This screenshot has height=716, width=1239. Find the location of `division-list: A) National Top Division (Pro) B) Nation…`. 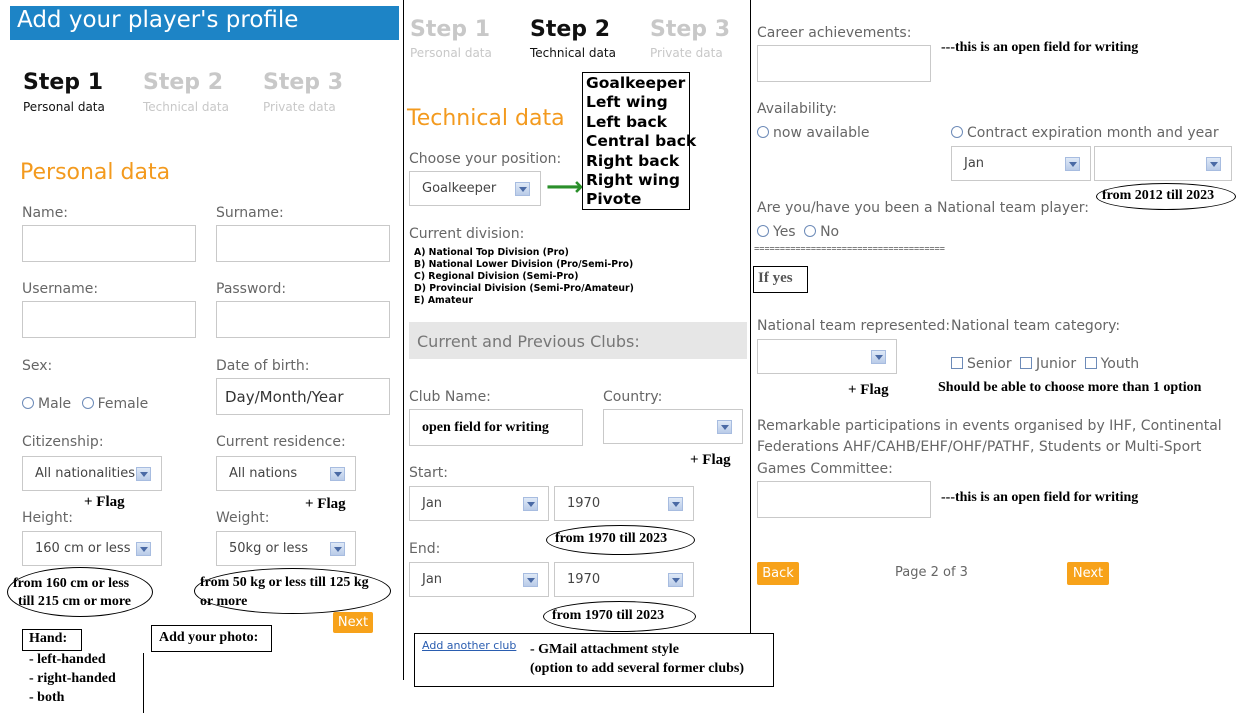

division-list: A) National Top Division (Pro) B) Nation… is located at coordinates (524, 277).